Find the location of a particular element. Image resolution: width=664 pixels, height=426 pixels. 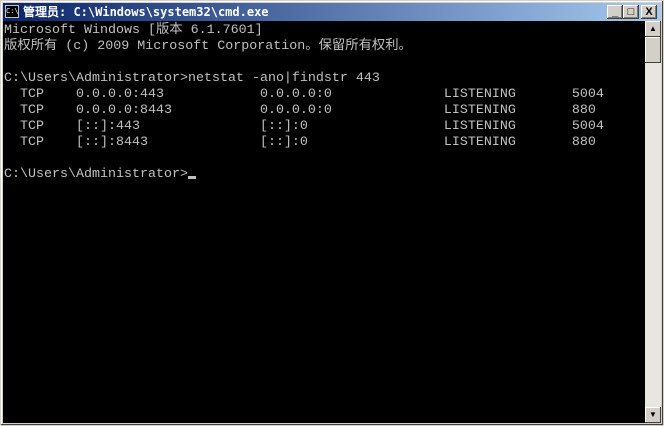

prompt-line: C:\Users\Administrator> is located at coordinates (100, 175).